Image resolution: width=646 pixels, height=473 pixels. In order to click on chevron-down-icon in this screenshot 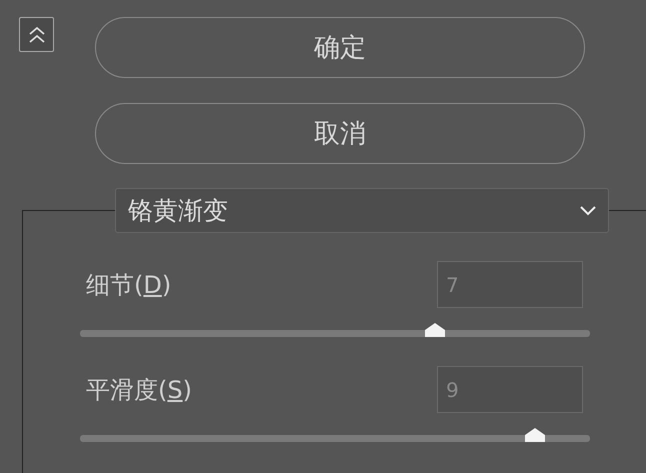, I will do `click(588, 211)`.